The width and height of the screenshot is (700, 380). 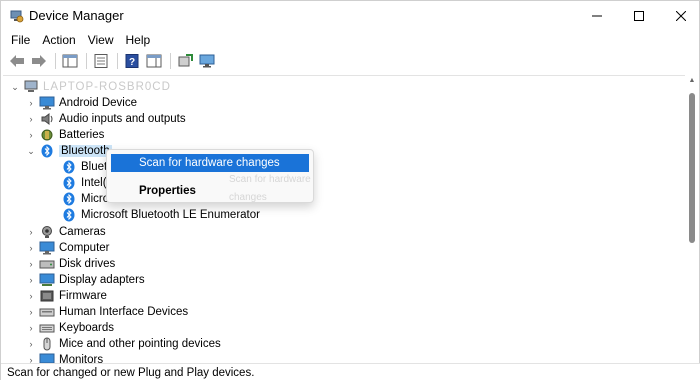 I want to click on toolbar: ?, so click(x=350, y=61).